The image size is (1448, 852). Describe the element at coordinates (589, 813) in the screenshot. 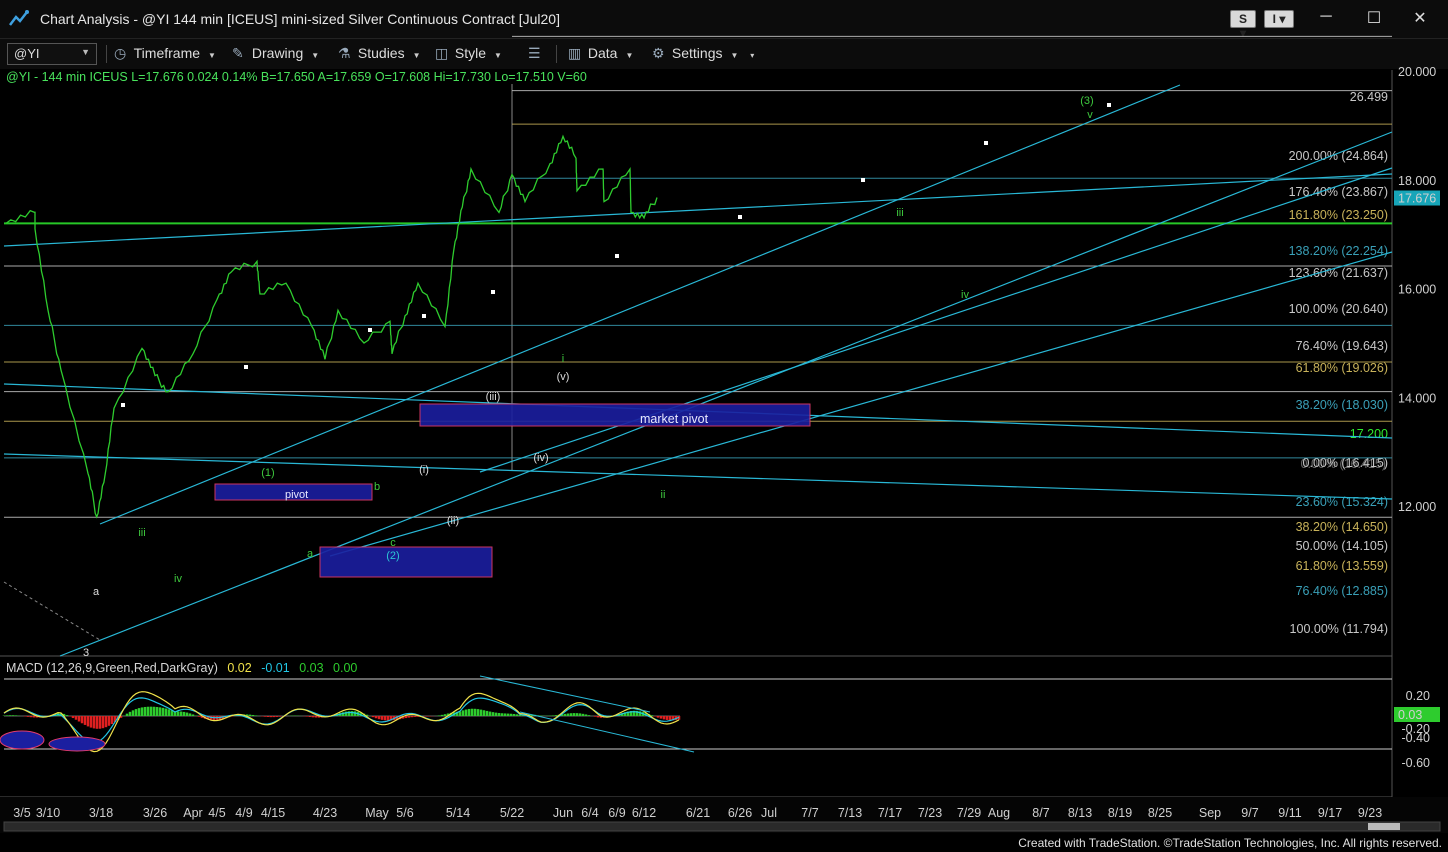

I see `date-axis-tick: 6/4` at that location.